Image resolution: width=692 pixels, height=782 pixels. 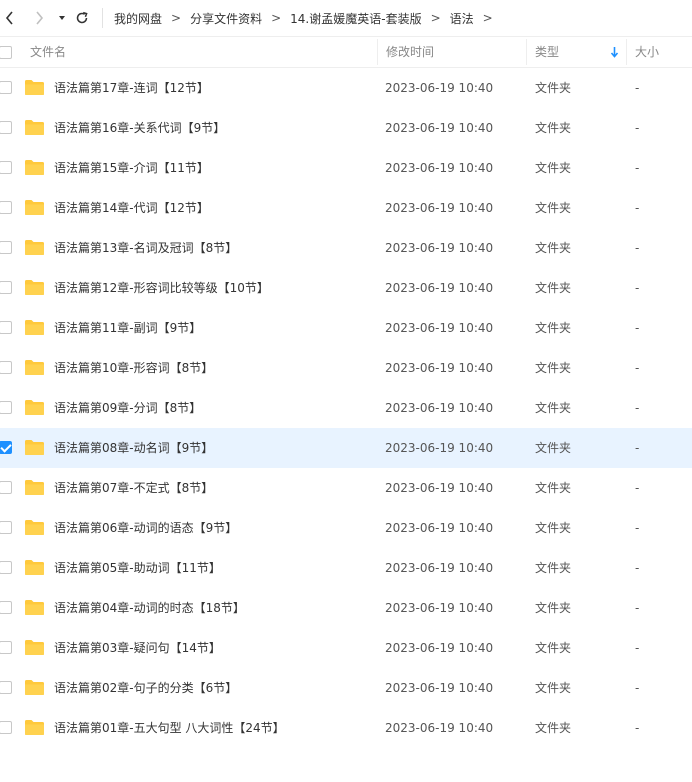 I want to click on forward-button, so click(x=39, y=18).